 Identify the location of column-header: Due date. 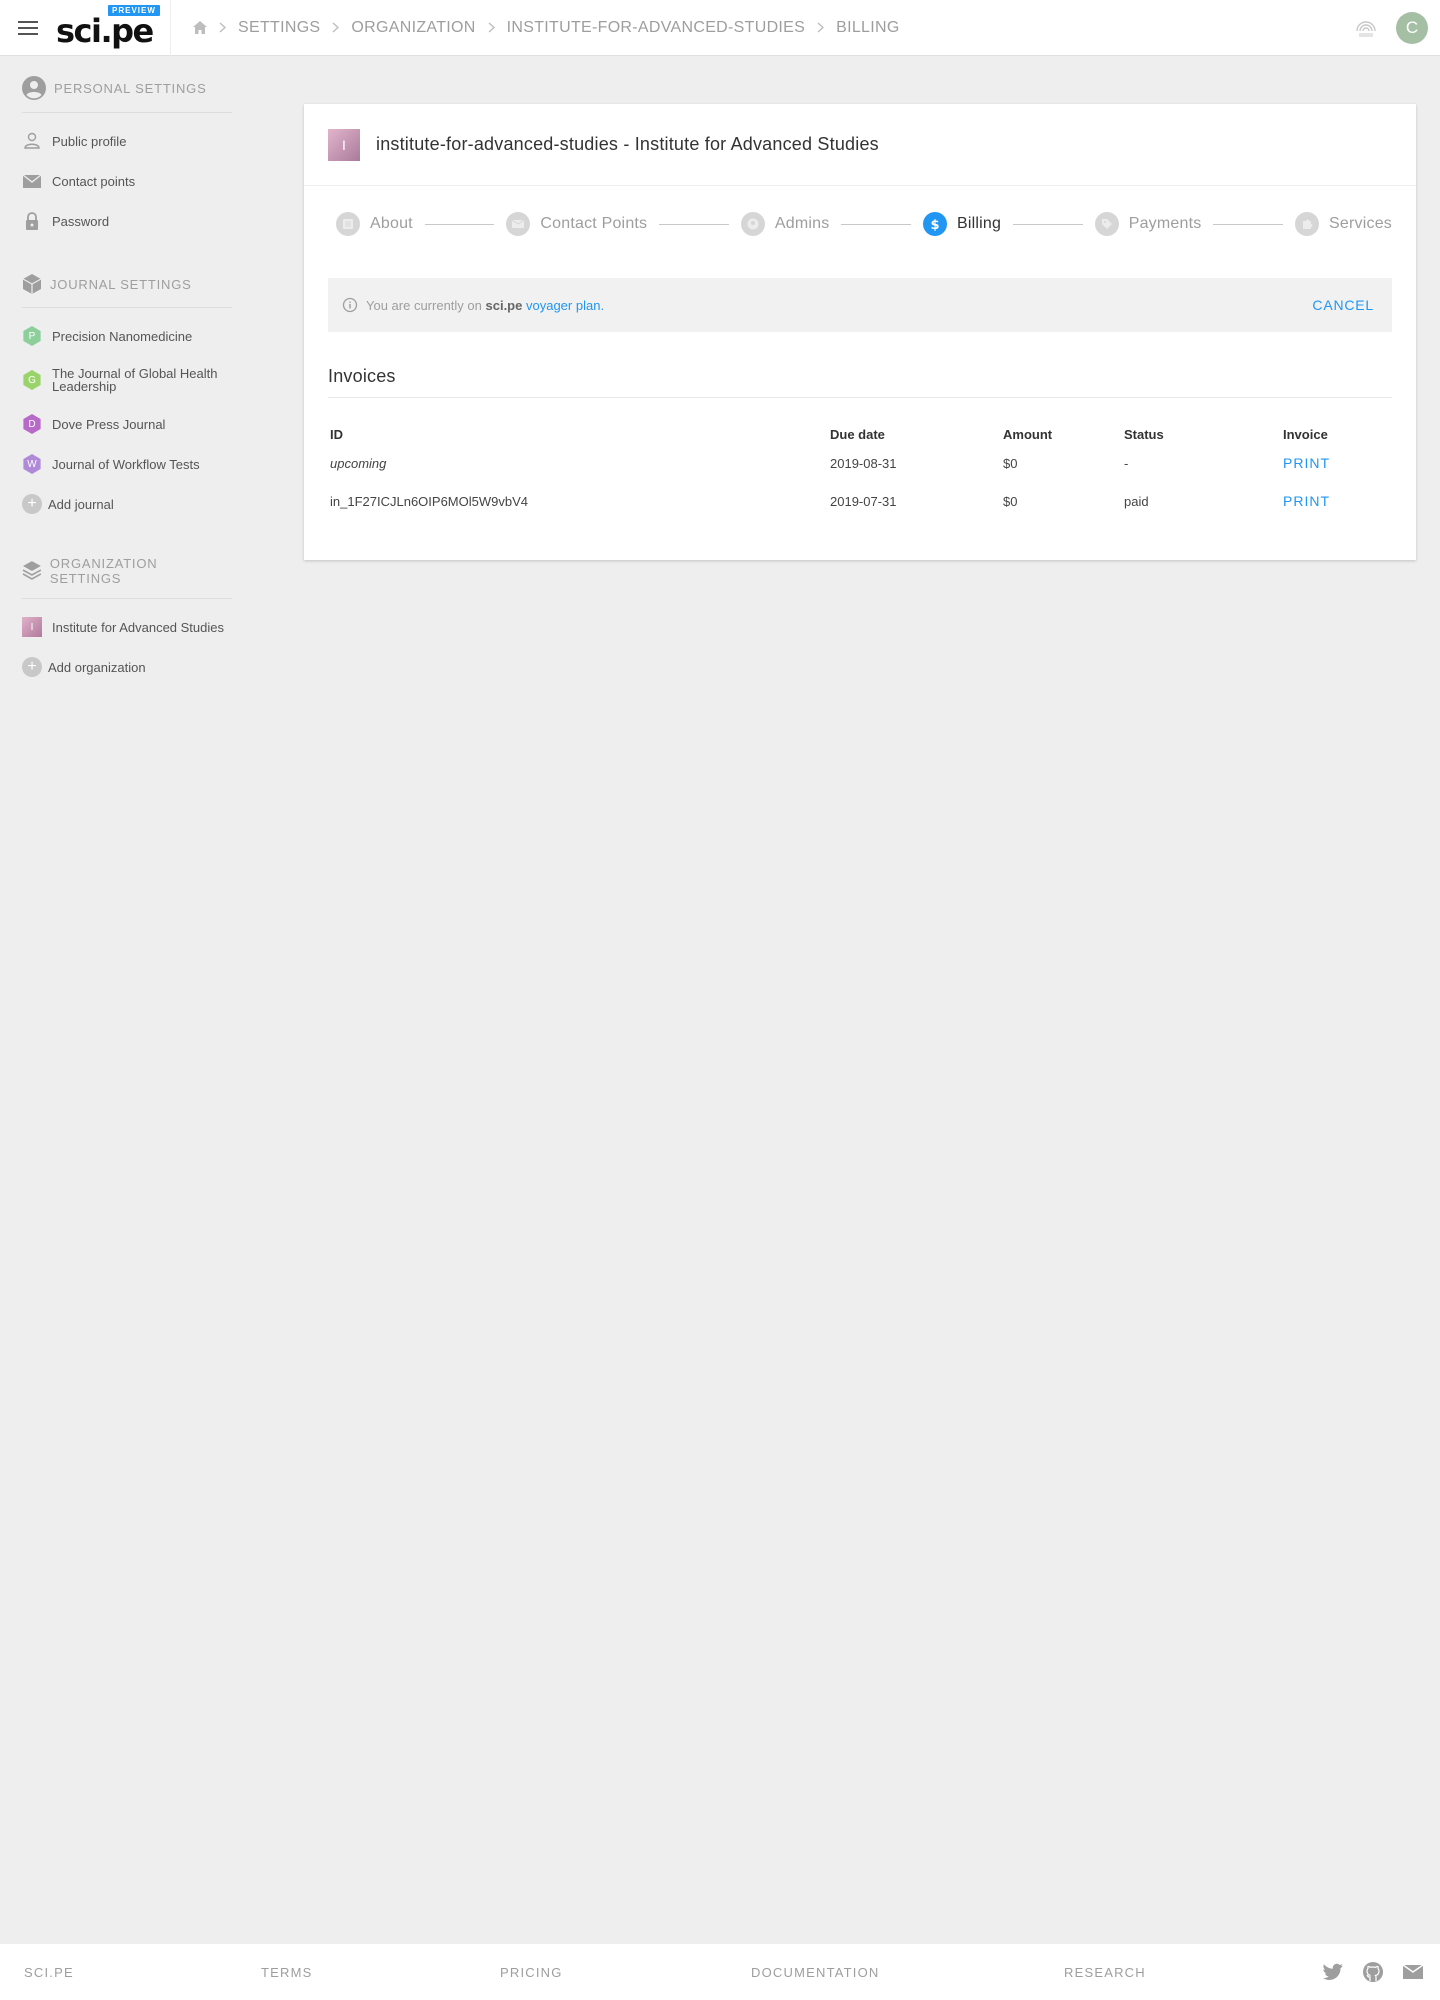
(857, 434).